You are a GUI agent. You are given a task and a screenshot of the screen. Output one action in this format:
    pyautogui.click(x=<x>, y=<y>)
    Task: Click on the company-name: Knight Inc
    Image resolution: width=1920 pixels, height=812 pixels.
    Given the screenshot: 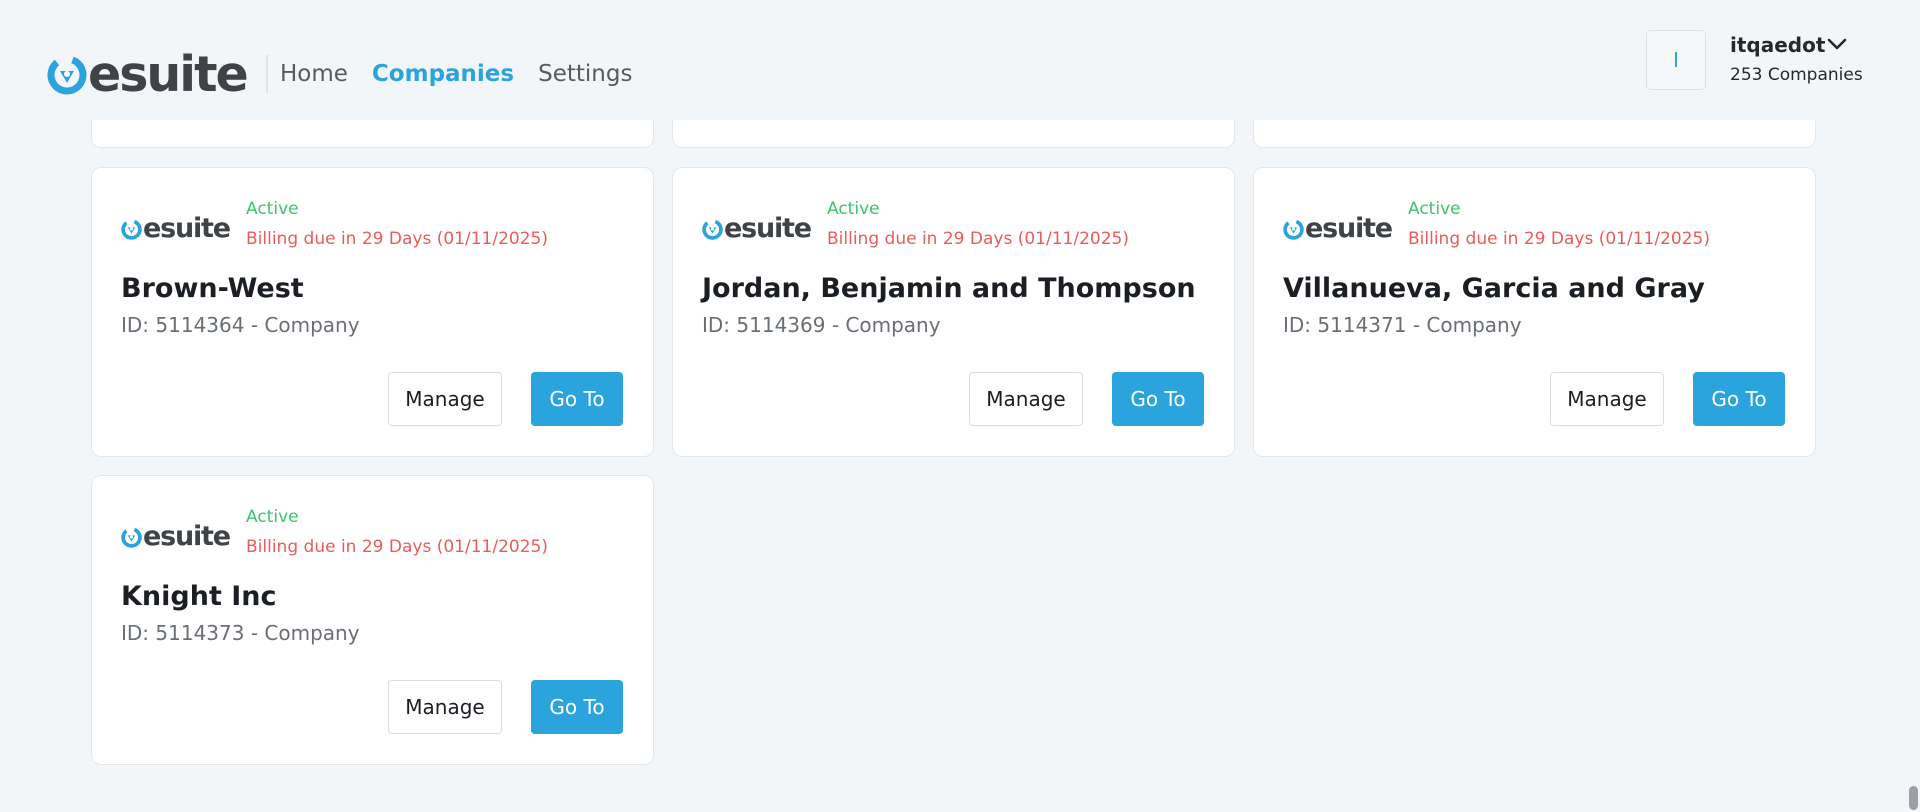 What is the action you would take?
    pyautogui.click(x=199, y=596)
    